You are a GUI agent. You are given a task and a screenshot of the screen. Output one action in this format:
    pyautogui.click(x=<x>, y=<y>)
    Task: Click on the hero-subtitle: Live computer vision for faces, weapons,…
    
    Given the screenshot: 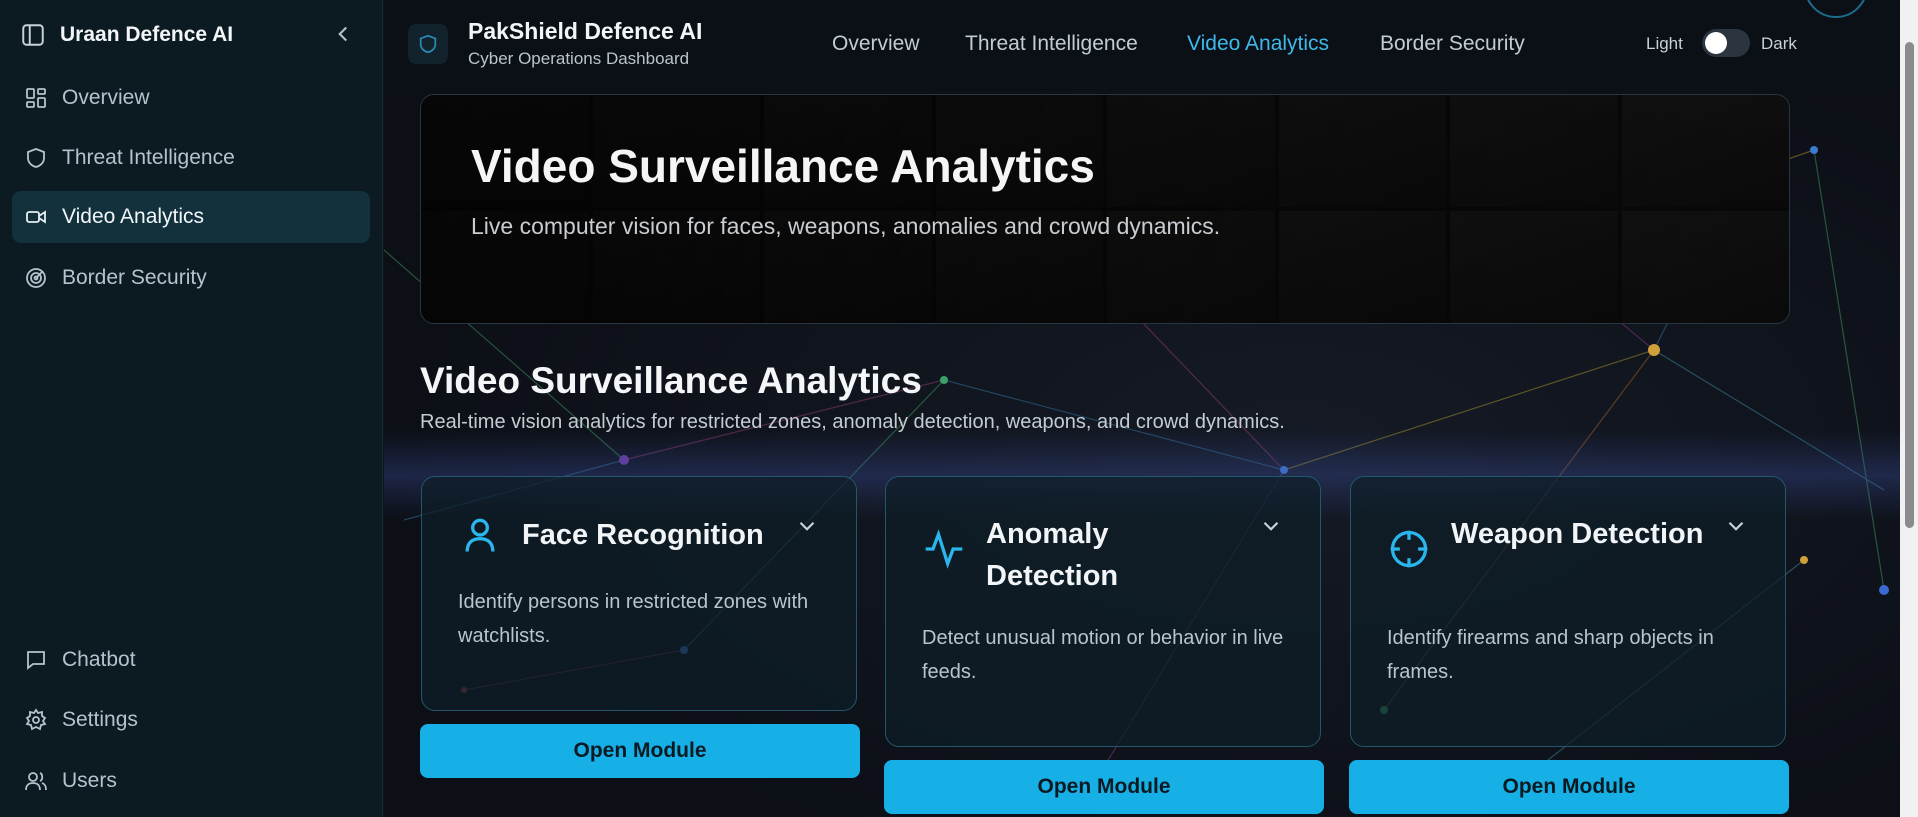 What is the action you would take?
    pyautogui.click(x=846, y=226)
    